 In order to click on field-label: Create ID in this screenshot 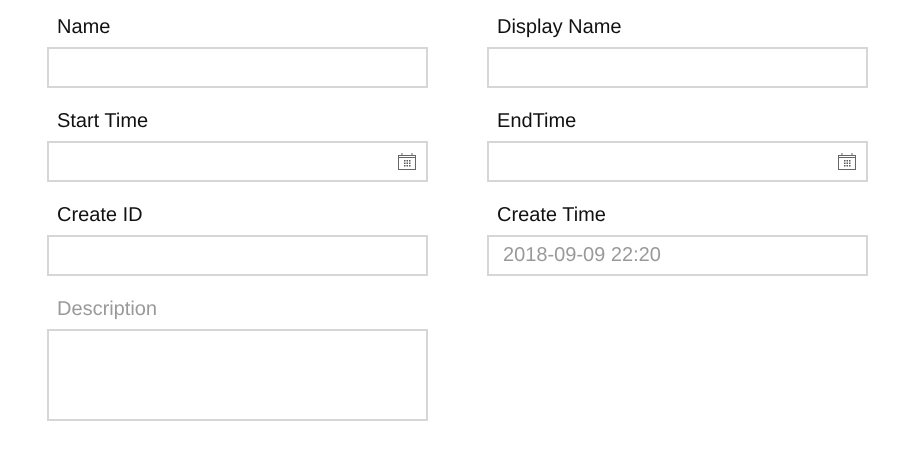, I will do `click(100, 215)`.